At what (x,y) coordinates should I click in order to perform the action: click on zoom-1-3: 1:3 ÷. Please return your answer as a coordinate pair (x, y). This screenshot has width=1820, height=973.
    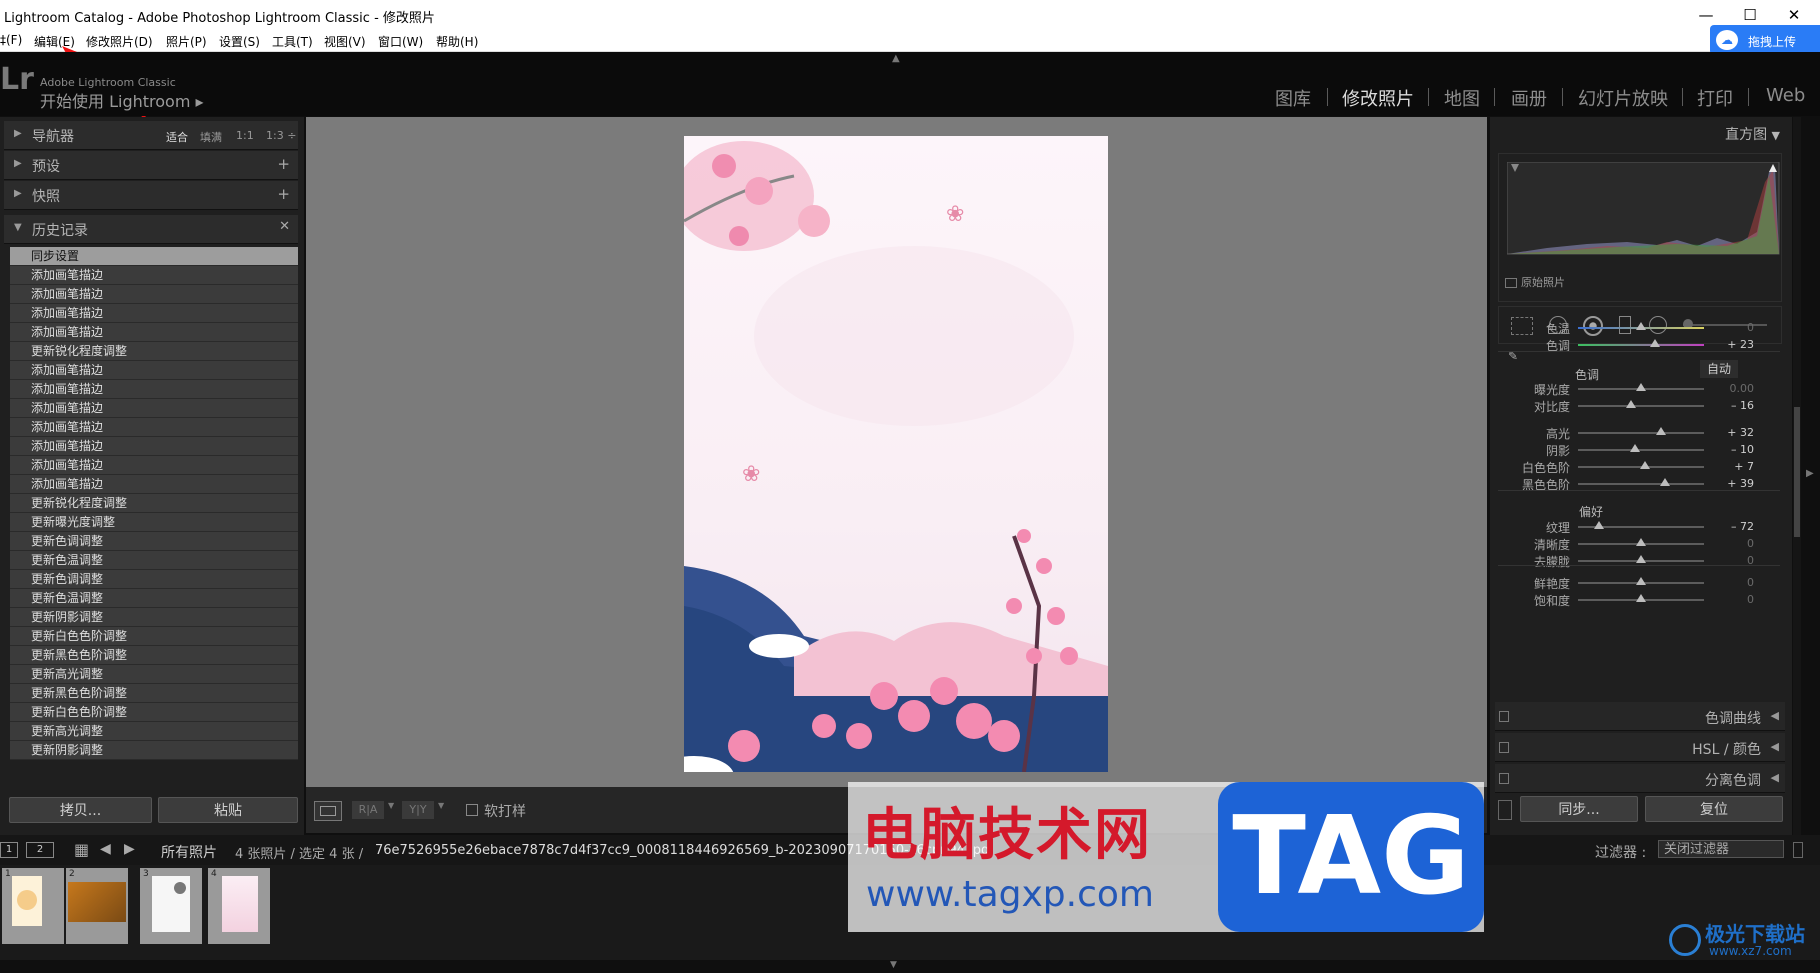
    Looking at the image, I should click on (281, 135).